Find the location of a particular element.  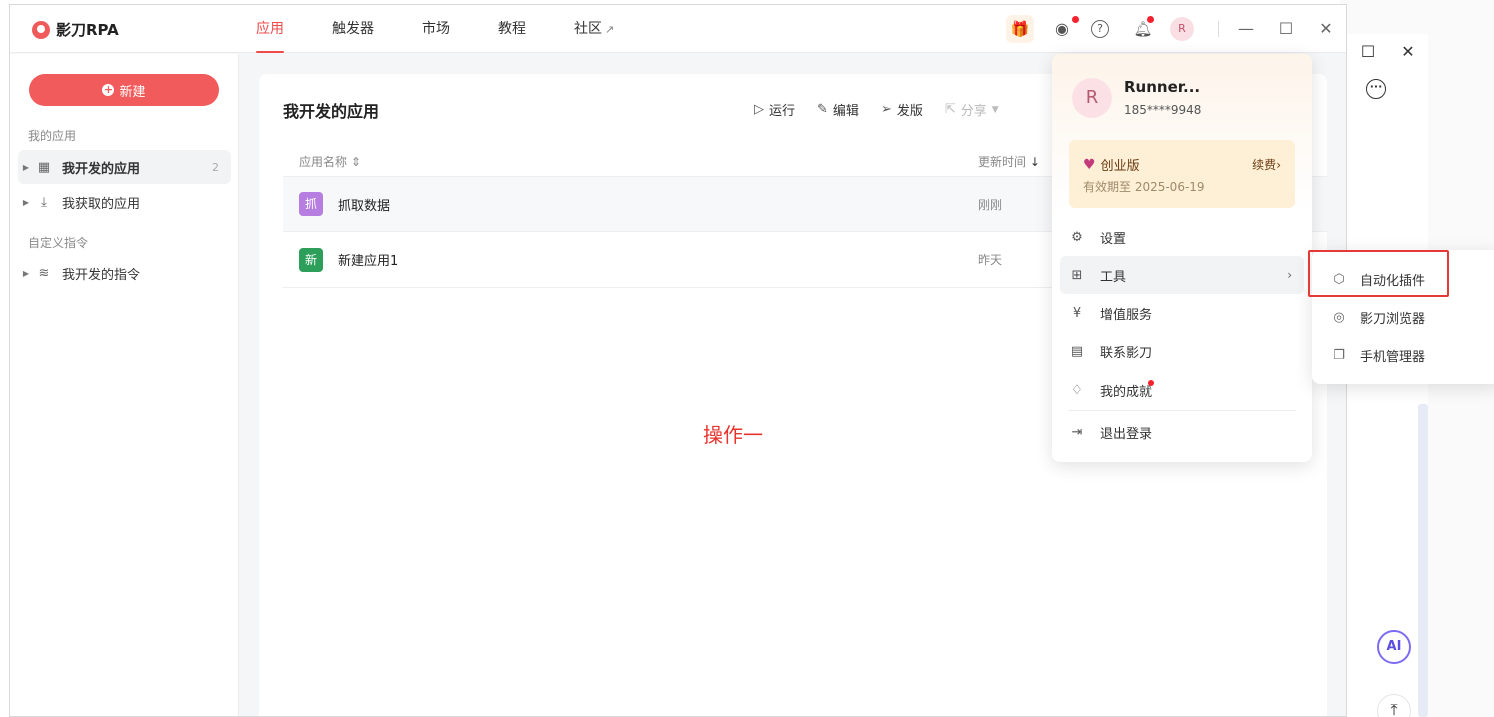

edit-button: ✎ 编辑 is located at coordinates (838, 109).